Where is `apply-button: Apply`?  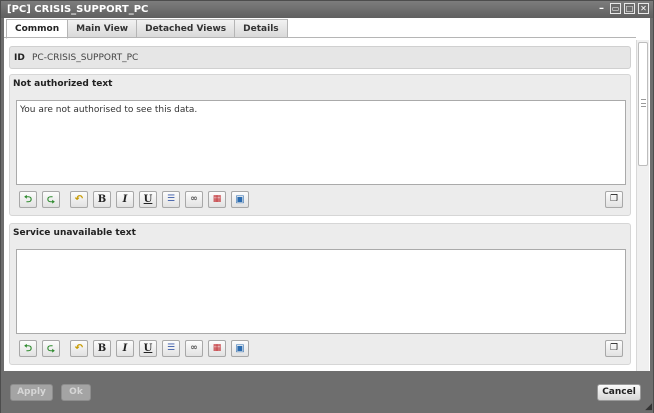 apply-button: Apply is located at coordinates (31, 392).